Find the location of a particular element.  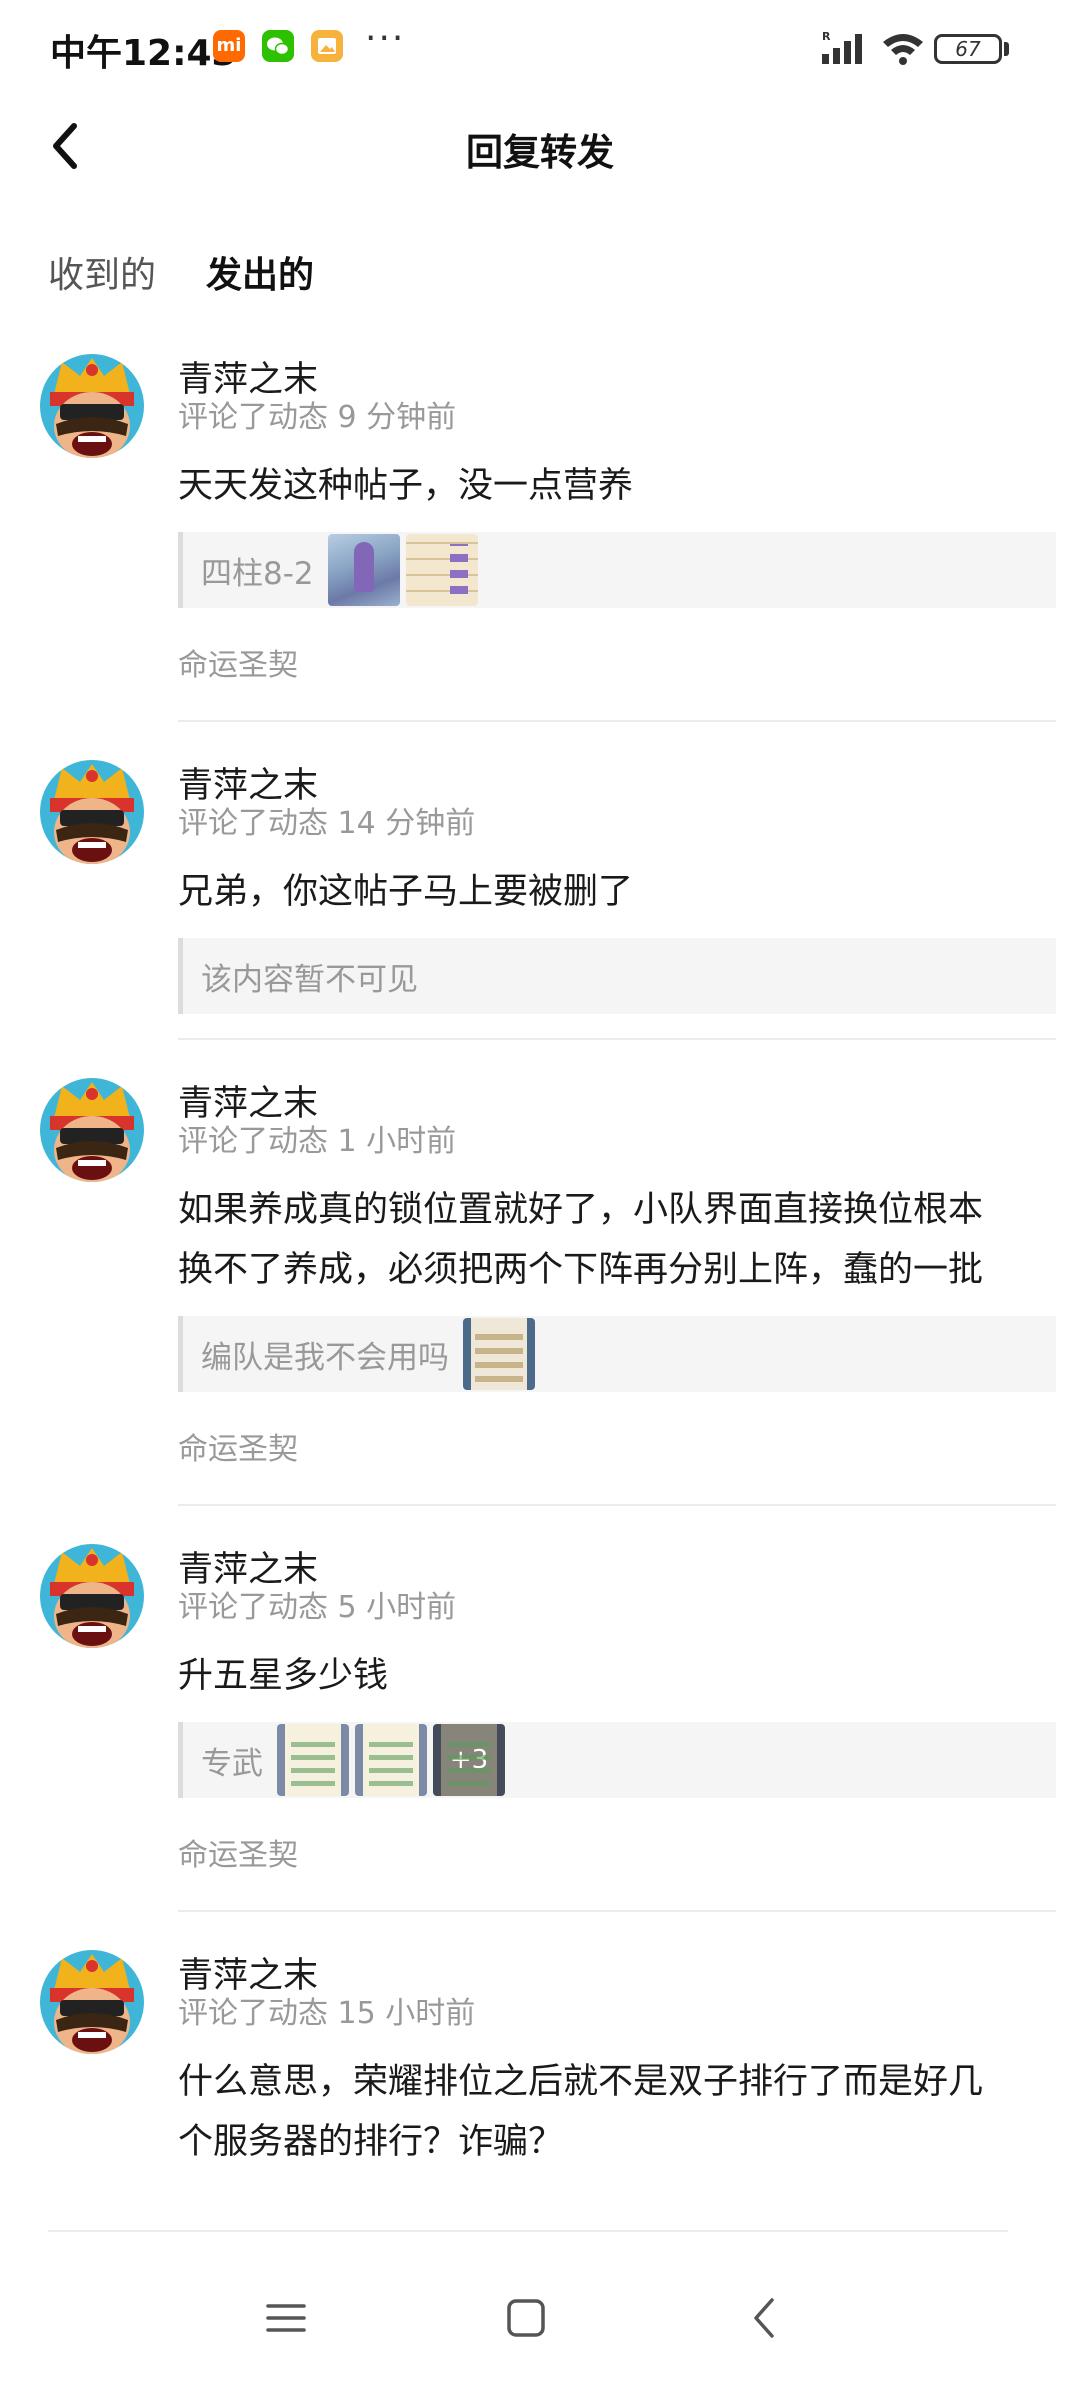

reply-item: 青萍之末 评论了动态 14 分钟前兄弟，你这帖子马上要被删了该内容暂不可见 is located at coordinates (540, 881).